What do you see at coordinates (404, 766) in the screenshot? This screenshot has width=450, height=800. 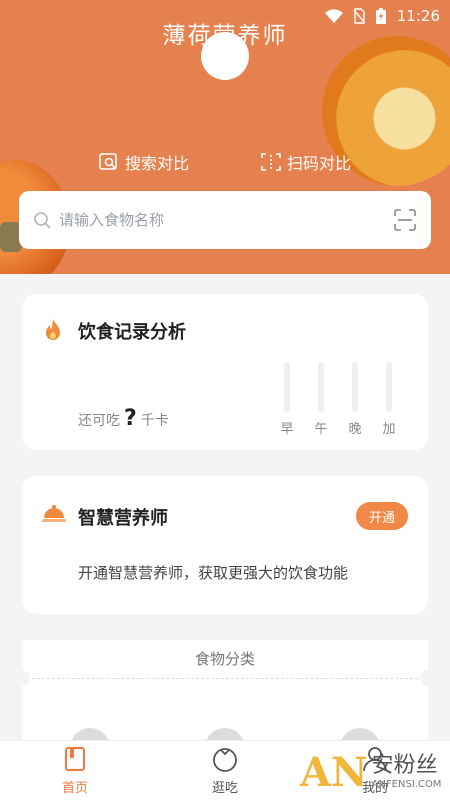 I see `watermark-main: 安粉丝` at bounding box center [404, 766].